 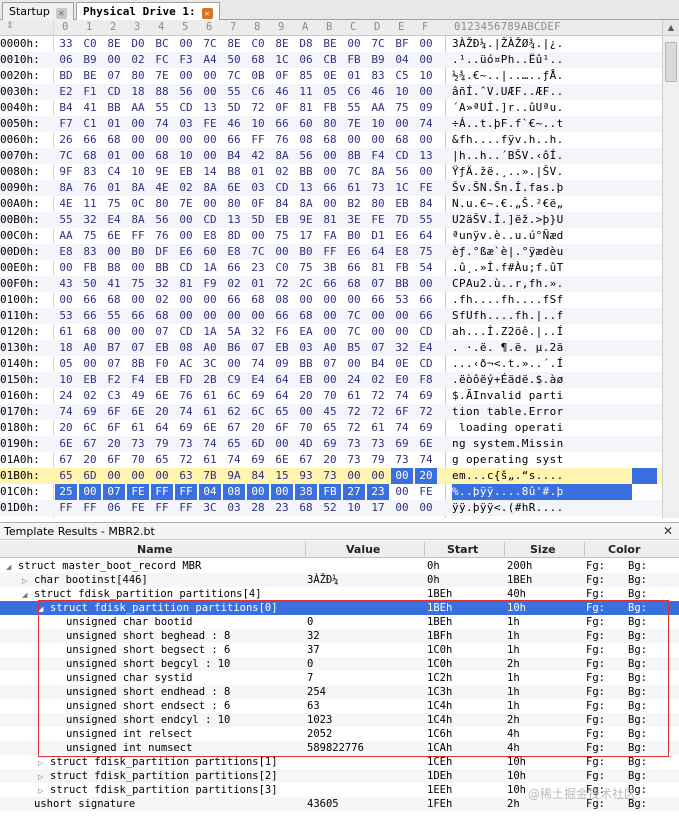 What do you see at coordinates (247, 124) in the screenshot?
I see `hex-bytes: F7 C1 01 00 74 03 FE 46 10 66 60 80 7E 10 00 74` at bounding box center [247, 124].